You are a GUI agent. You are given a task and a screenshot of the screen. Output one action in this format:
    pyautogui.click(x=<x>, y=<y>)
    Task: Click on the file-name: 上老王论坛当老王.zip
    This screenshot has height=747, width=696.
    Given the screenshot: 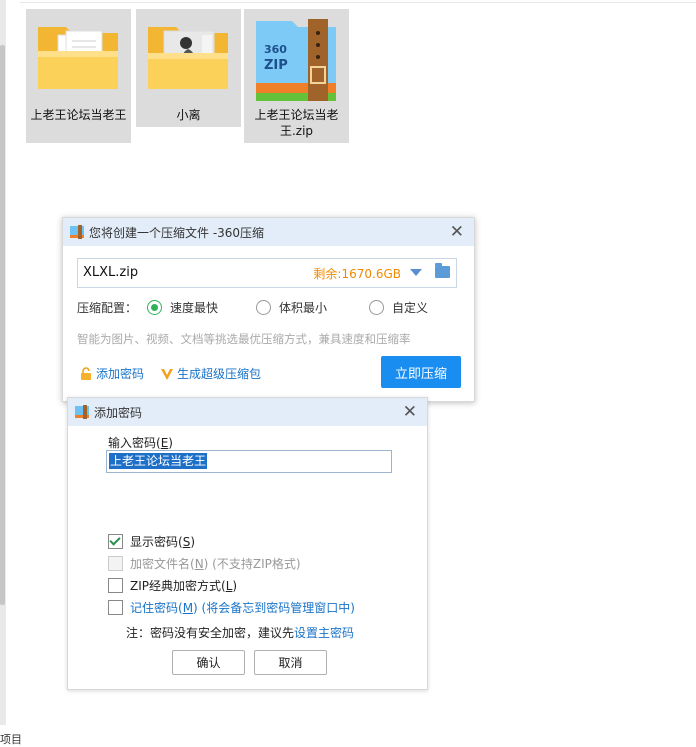 What is the action you would take?
    pyautogui.click(x=296, y=123)
    